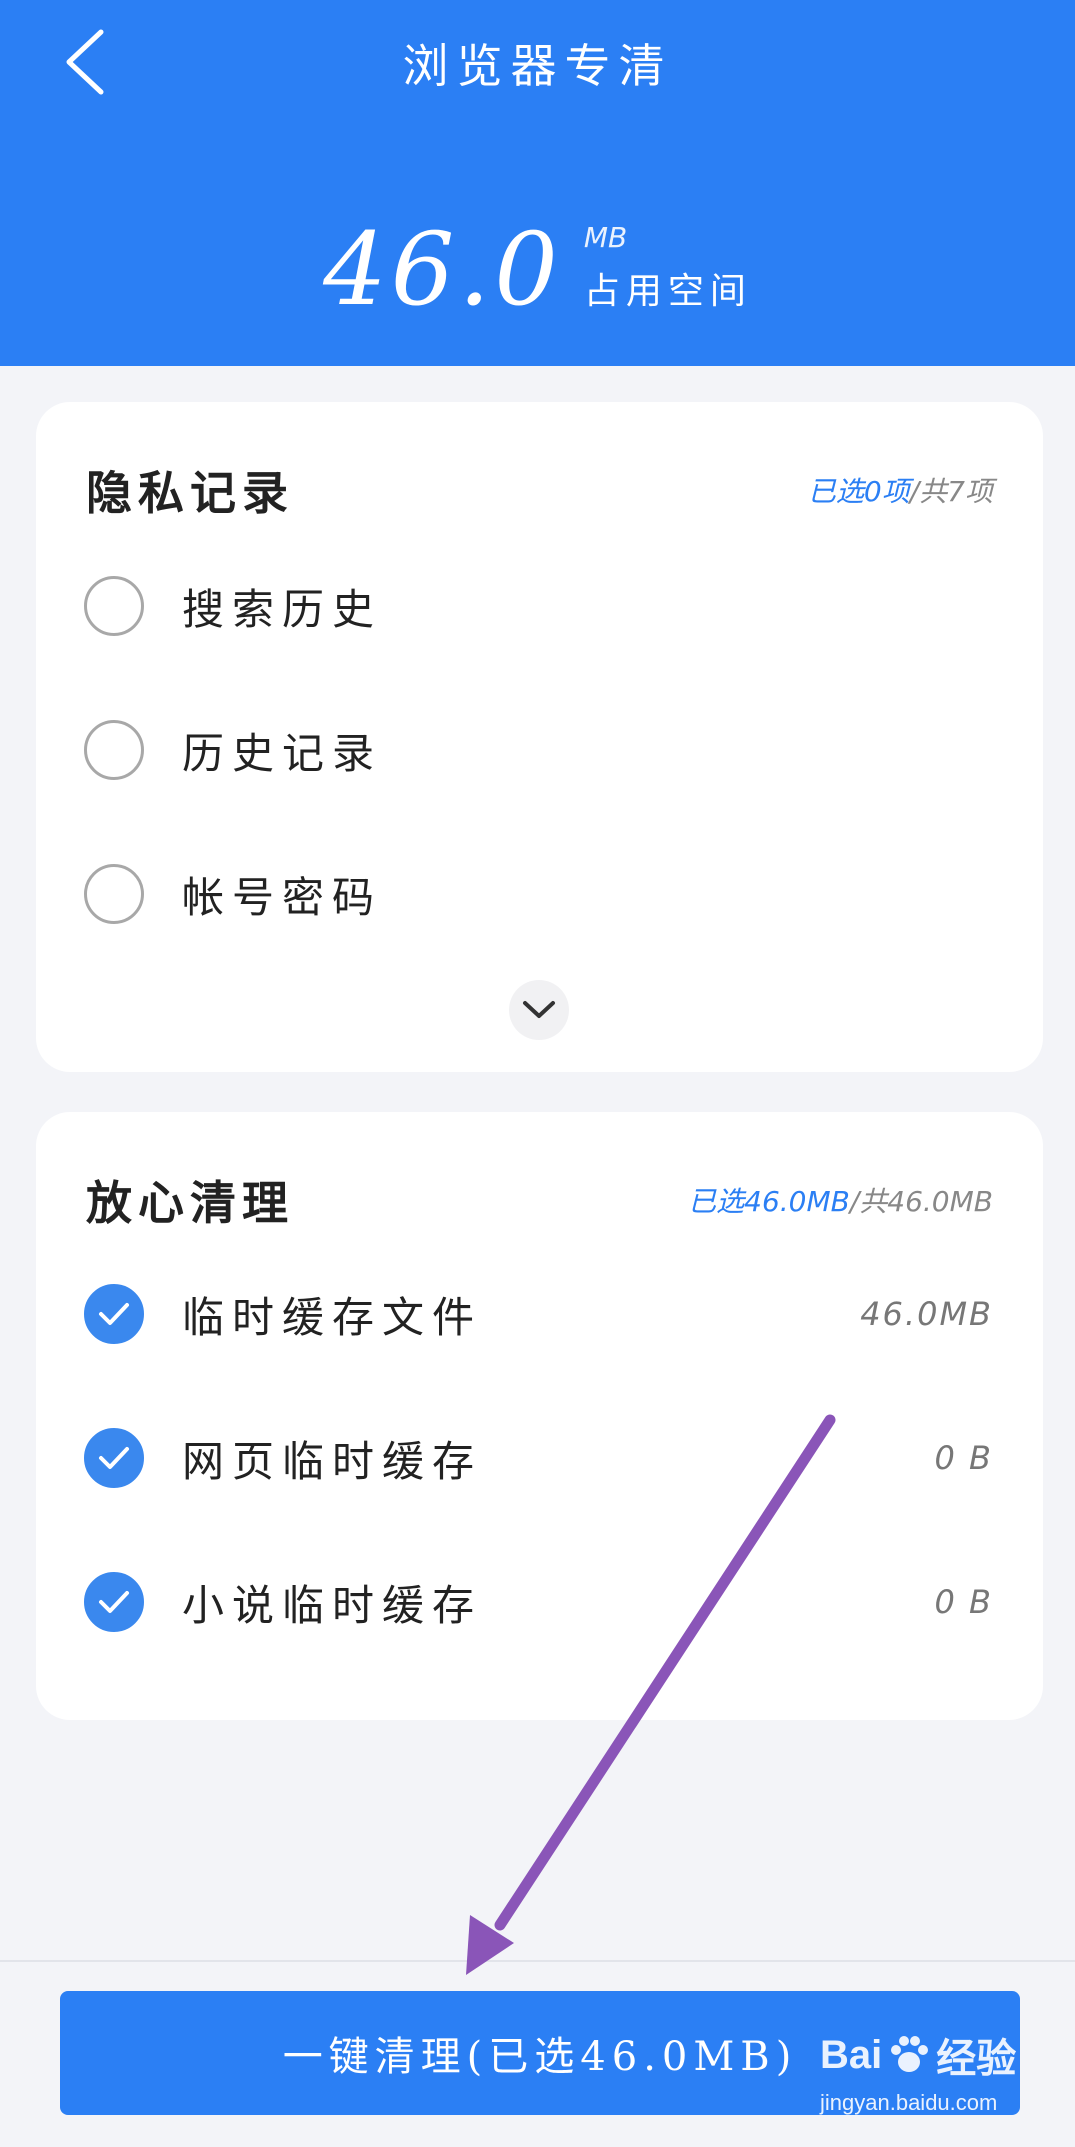  Describe the element at coordinates (538, 894) in the screenshot. I see `list-item-account-passwords: 帐号密码` at that location.